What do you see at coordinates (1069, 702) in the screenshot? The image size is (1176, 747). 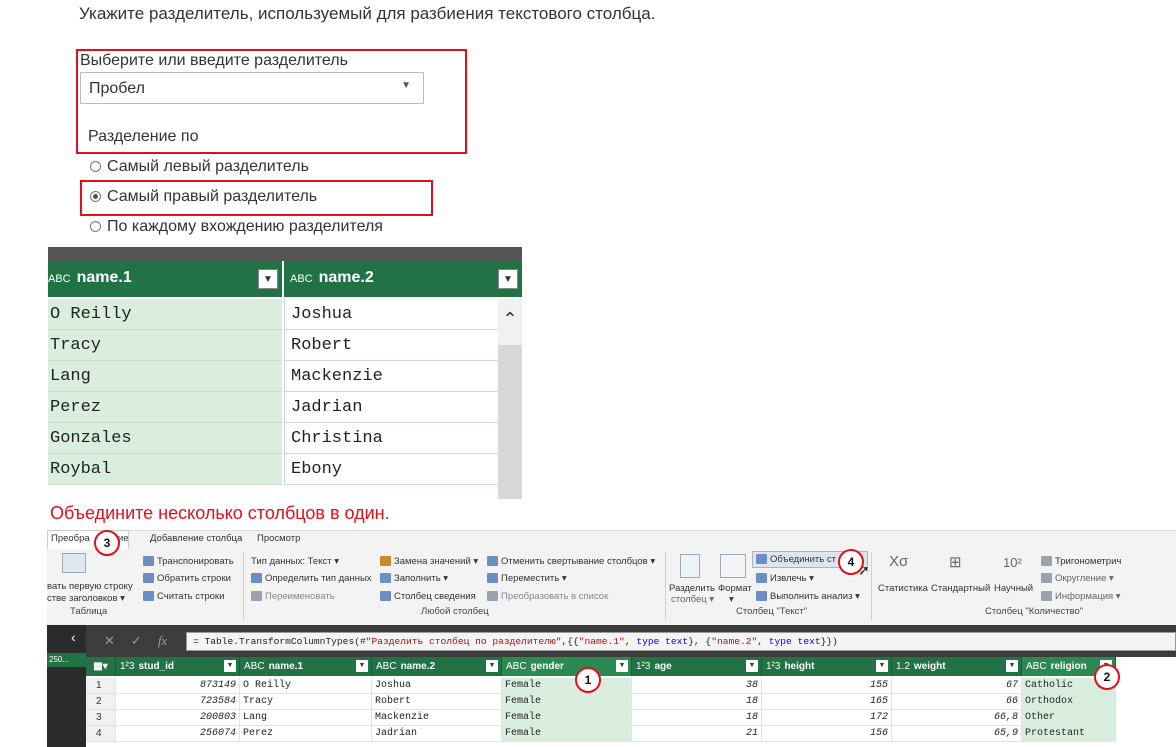 I see `table-cell: Orthodox` at bounding box center [1069, 702].